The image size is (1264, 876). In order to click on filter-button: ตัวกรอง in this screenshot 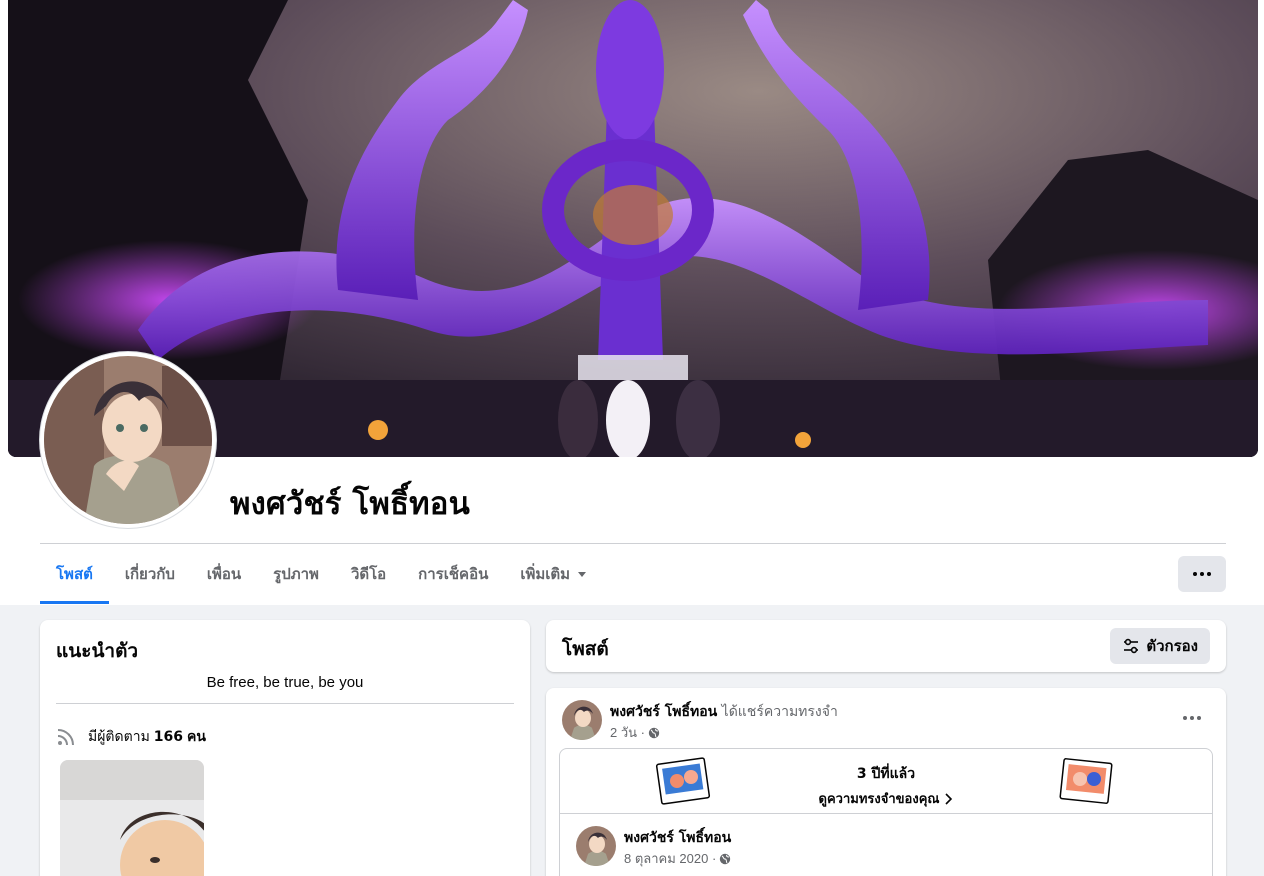, I will do `click(1160, 646)`.